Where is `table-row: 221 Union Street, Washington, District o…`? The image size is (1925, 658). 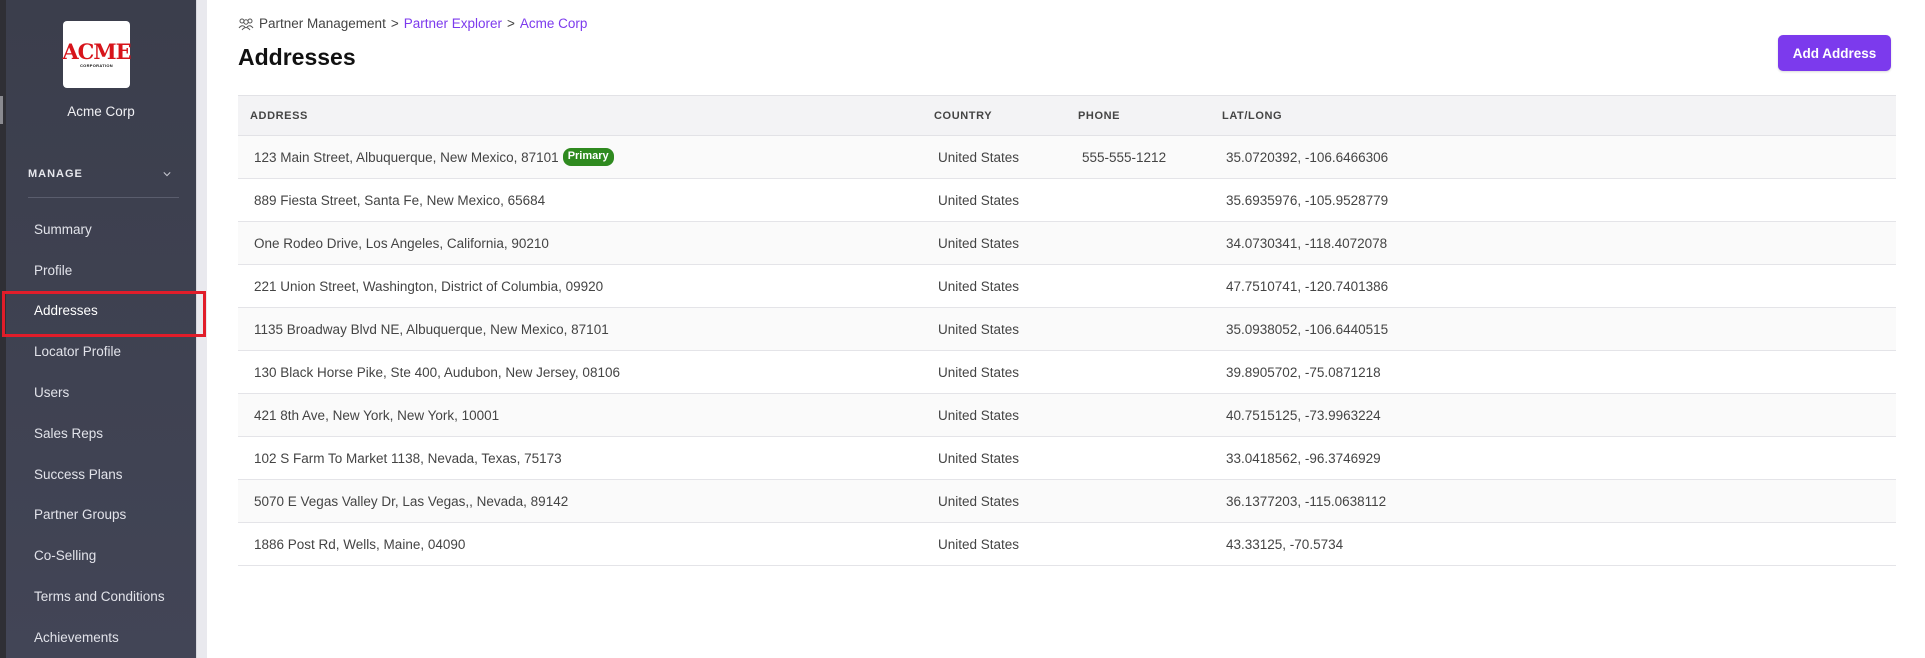 table-row: 221 Union Street, Washington, District o… is located at coordinates (1067, 286).